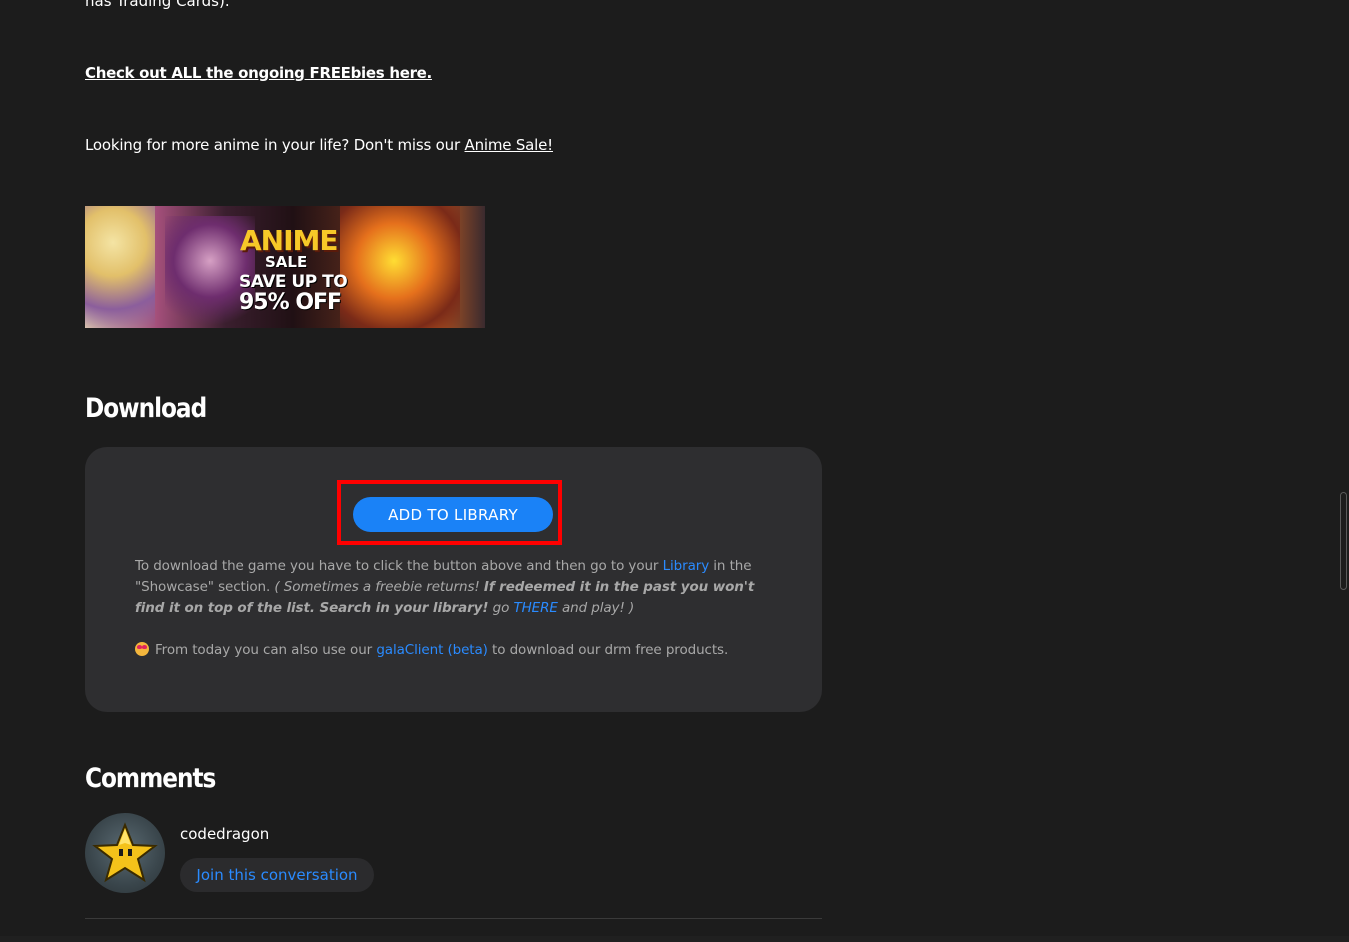 This screenshot has height=942, width=1349. What do you see at coordinates (400, 267) in the screenshot?
I see `banner-art-right` at bounding box center [400, 267].